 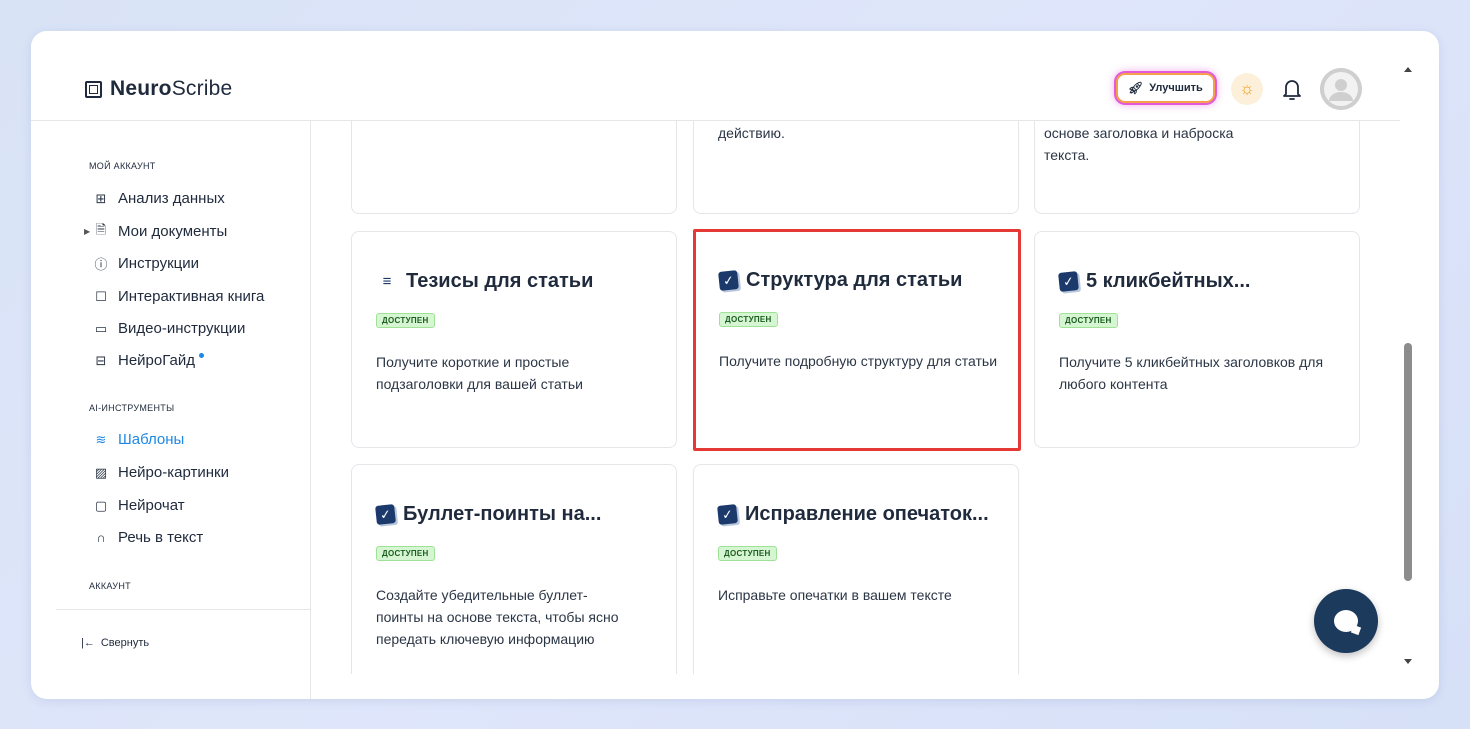 I want to click on collapse-sidebar-button: |← Свернуть, so click(x=115, y=643).